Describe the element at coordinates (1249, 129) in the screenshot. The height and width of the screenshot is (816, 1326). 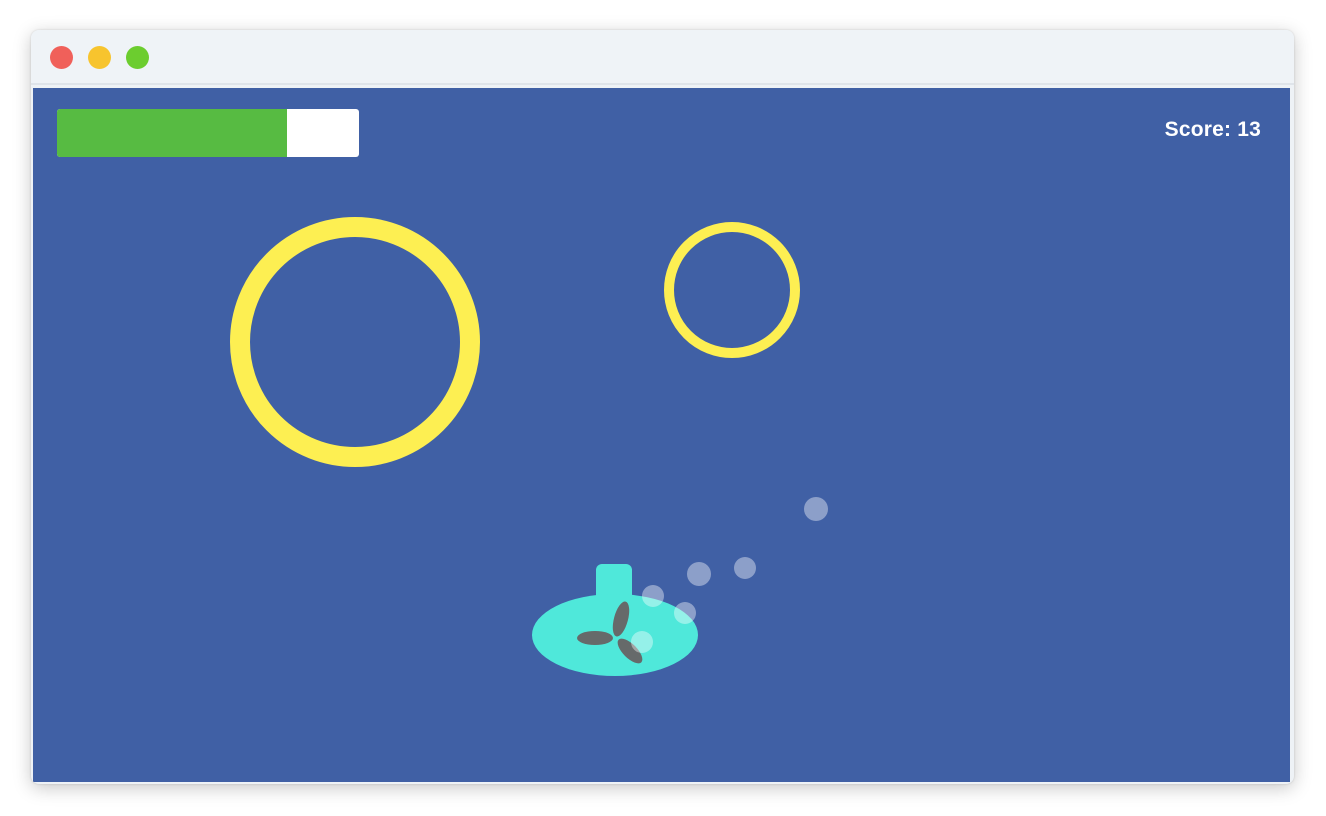
I see `score-value: 13` at that location.